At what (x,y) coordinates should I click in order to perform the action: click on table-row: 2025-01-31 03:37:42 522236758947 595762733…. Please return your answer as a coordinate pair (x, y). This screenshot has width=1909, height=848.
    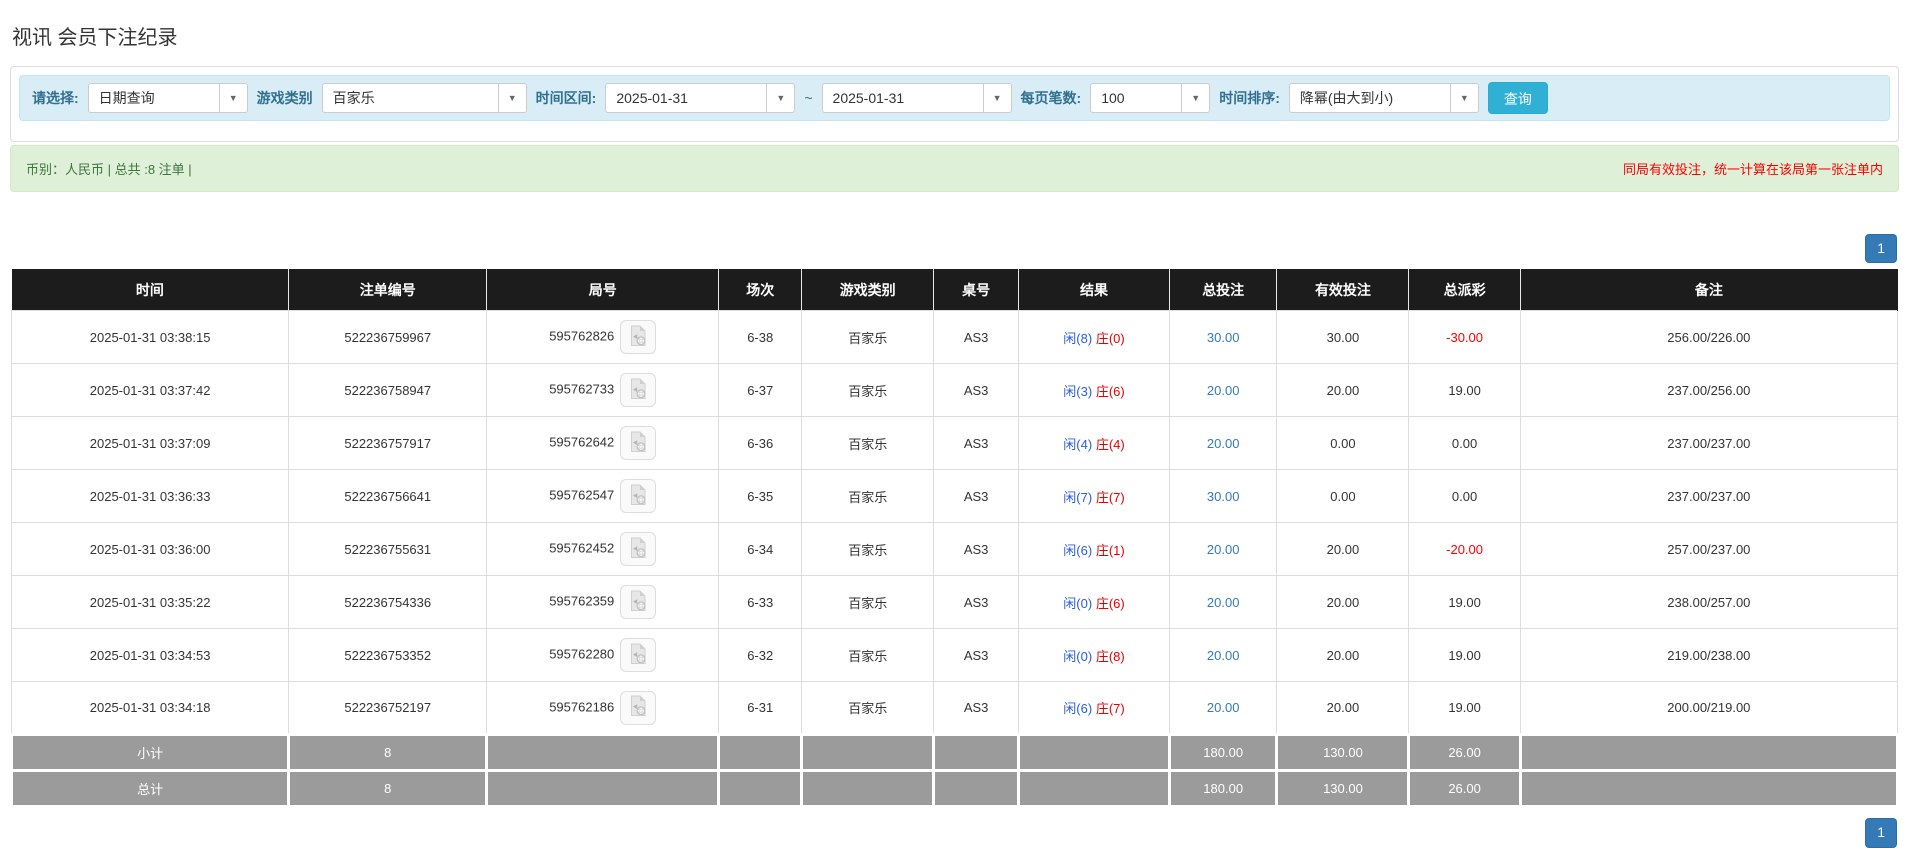
    Looking at the image, I should click on (954, 390).